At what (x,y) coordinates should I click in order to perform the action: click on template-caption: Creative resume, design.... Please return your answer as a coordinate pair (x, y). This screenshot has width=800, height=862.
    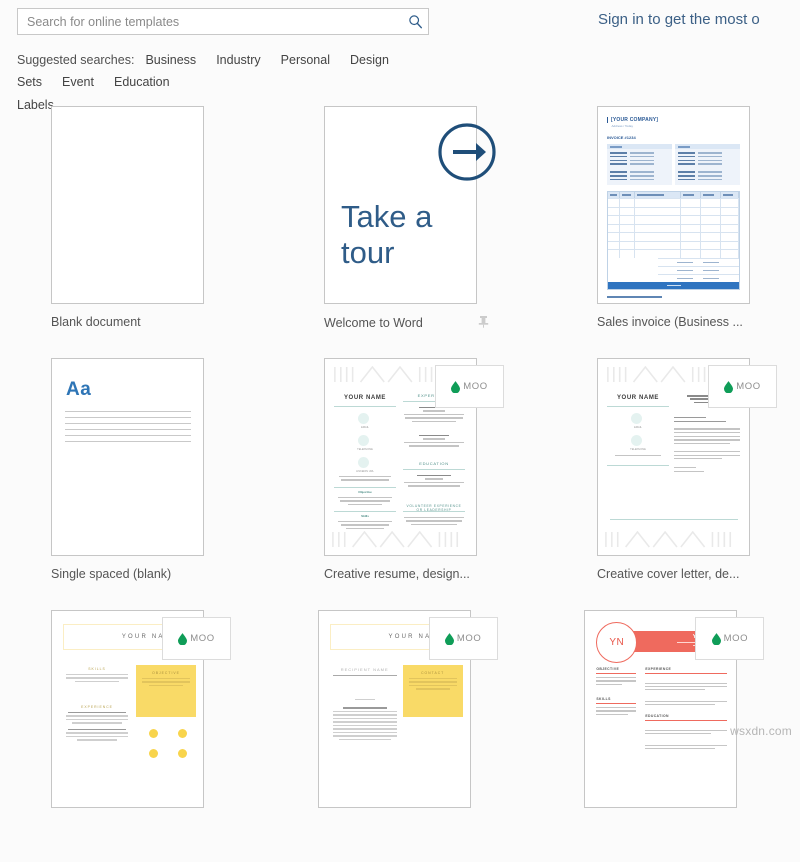
    Looking at the image, I should click on (435, 574).